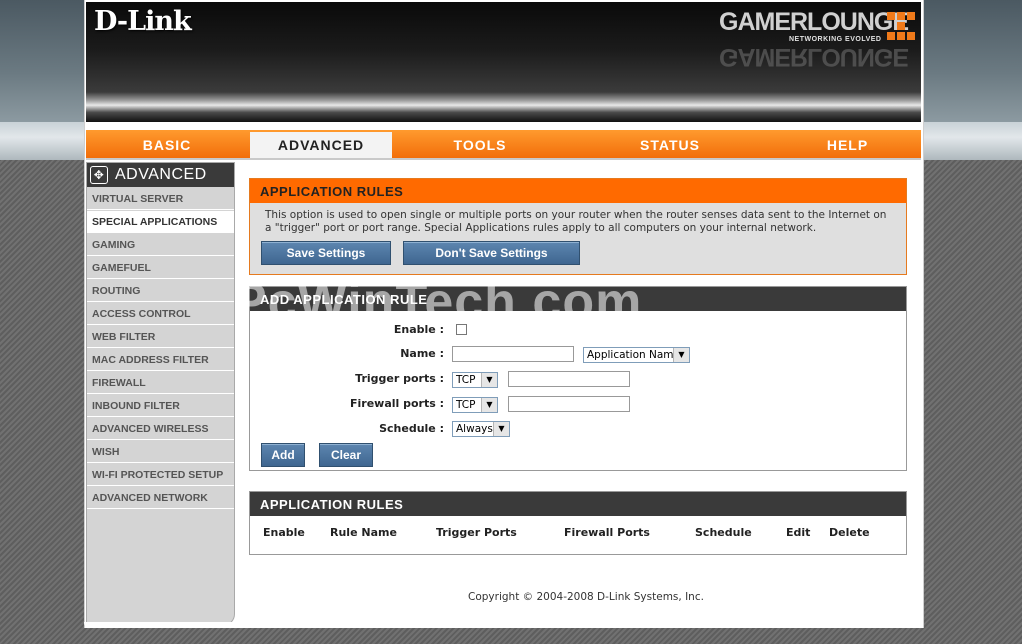 The image size is (1022, 644). I want to click on clear-button: Clear, so click(346, 455).